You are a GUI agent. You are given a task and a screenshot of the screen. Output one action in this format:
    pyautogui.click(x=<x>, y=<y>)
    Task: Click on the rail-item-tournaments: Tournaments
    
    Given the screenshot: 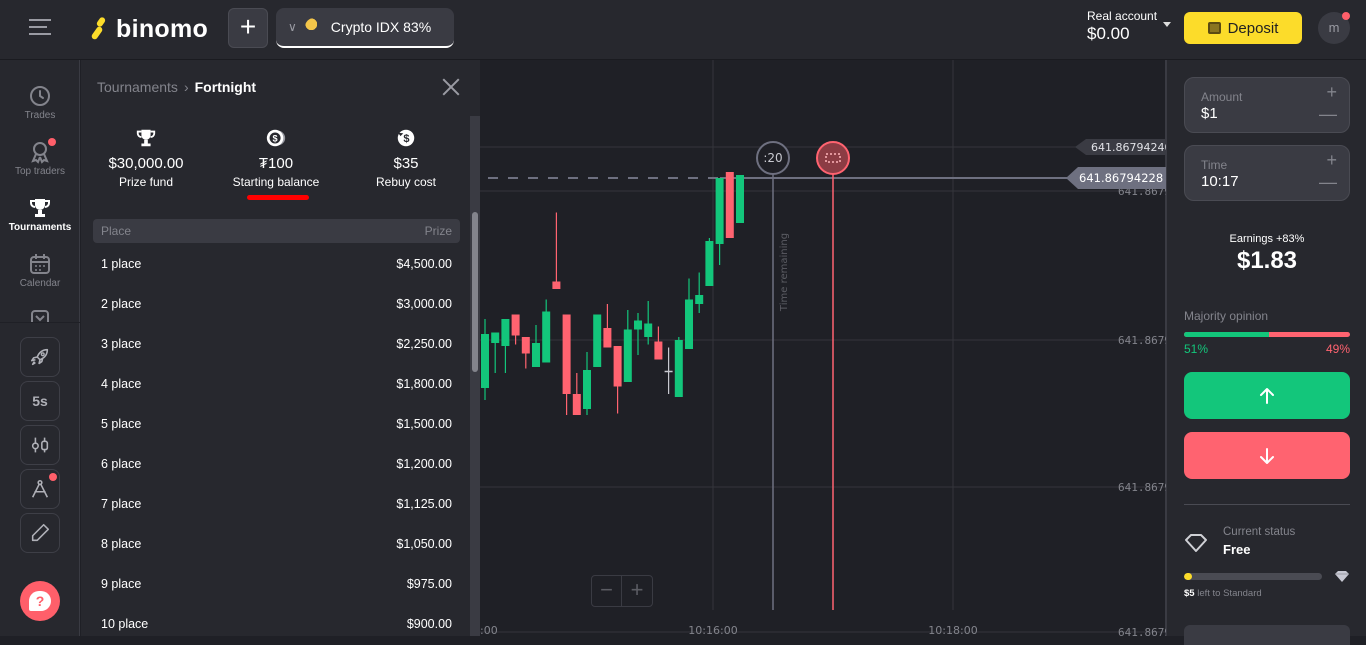 What is the action you would take?
    pyautogui.click(x=40, y=214)
    